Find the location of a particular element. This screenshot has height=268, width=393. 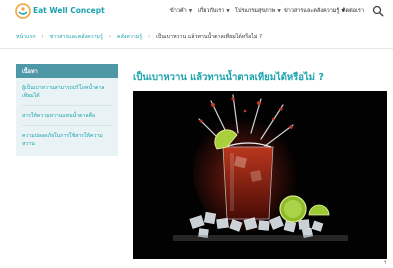

toc-item: ความปลอดภัยในการใช้สารให้ความหวาน is located at coordinates (67, 139).